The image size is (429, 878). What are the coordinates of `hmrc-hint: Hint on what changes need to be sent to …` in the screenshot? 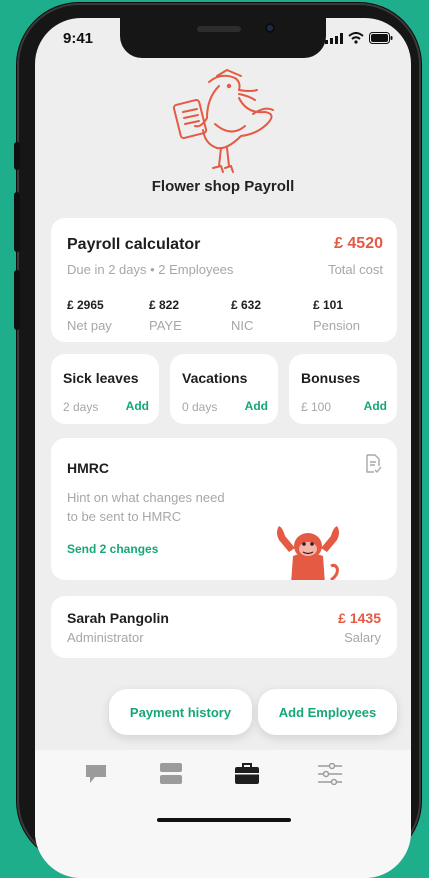 It's located at (146, 507).